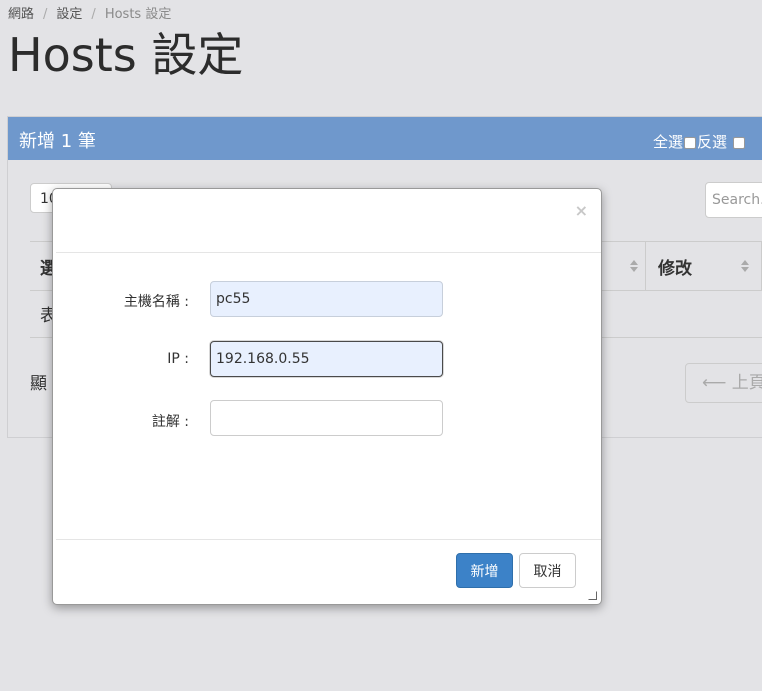  I want to click on hostname-label: 主機名稱 :, so click(156, 302).